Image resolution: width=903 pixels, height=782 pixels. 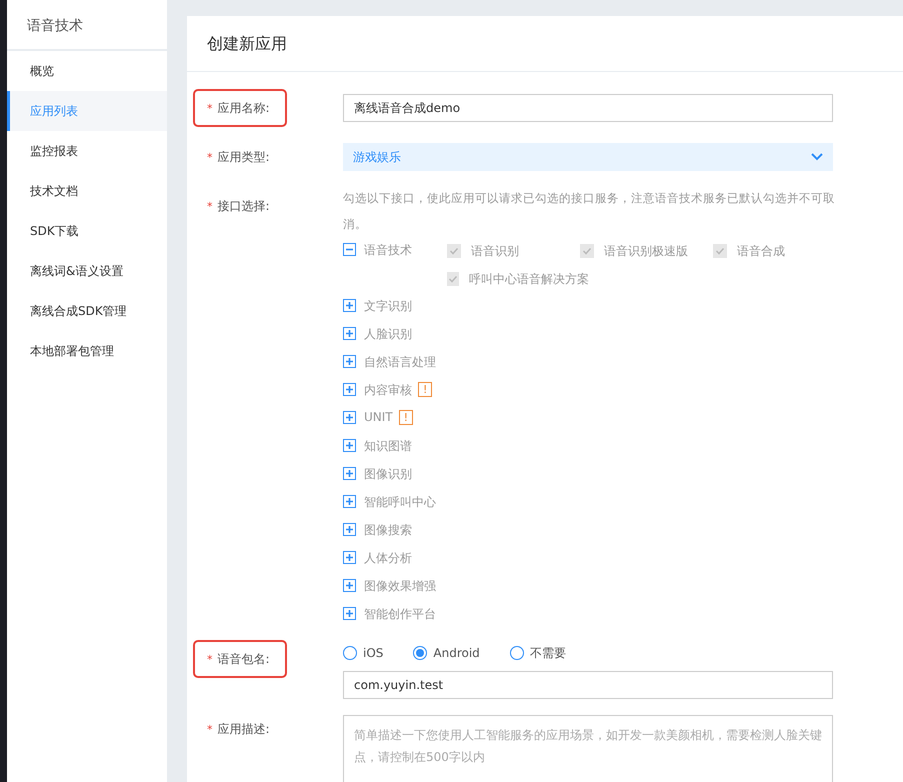 I want to click on checkbox-label: 语音识别, so click(x=495, y=251).